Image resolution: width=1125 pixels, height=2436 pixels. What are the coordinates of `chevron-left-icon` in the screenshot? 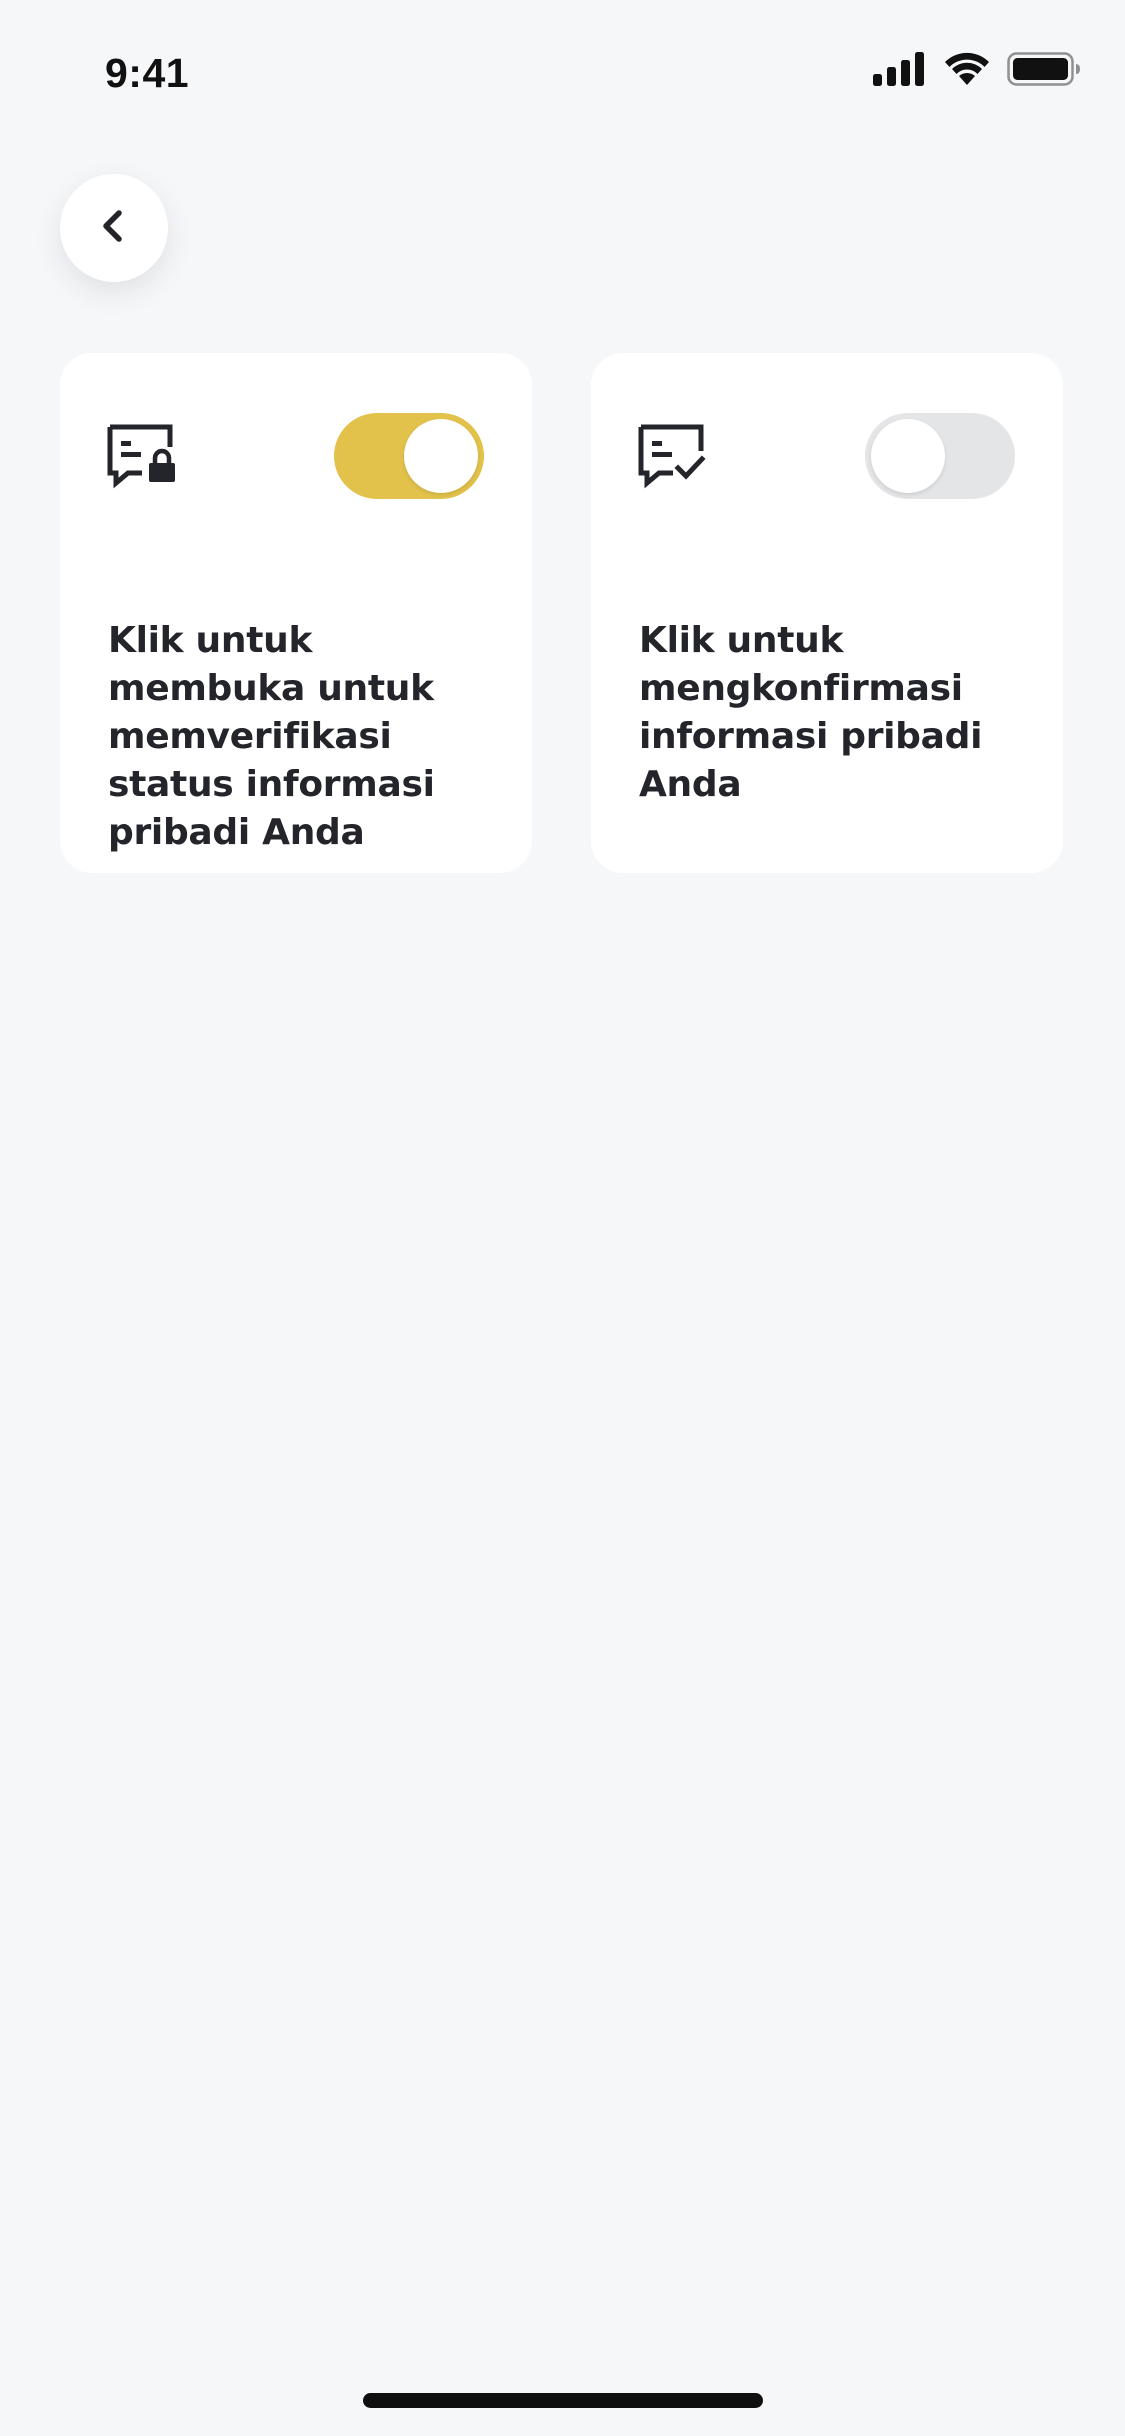 It's located at (114, 228).